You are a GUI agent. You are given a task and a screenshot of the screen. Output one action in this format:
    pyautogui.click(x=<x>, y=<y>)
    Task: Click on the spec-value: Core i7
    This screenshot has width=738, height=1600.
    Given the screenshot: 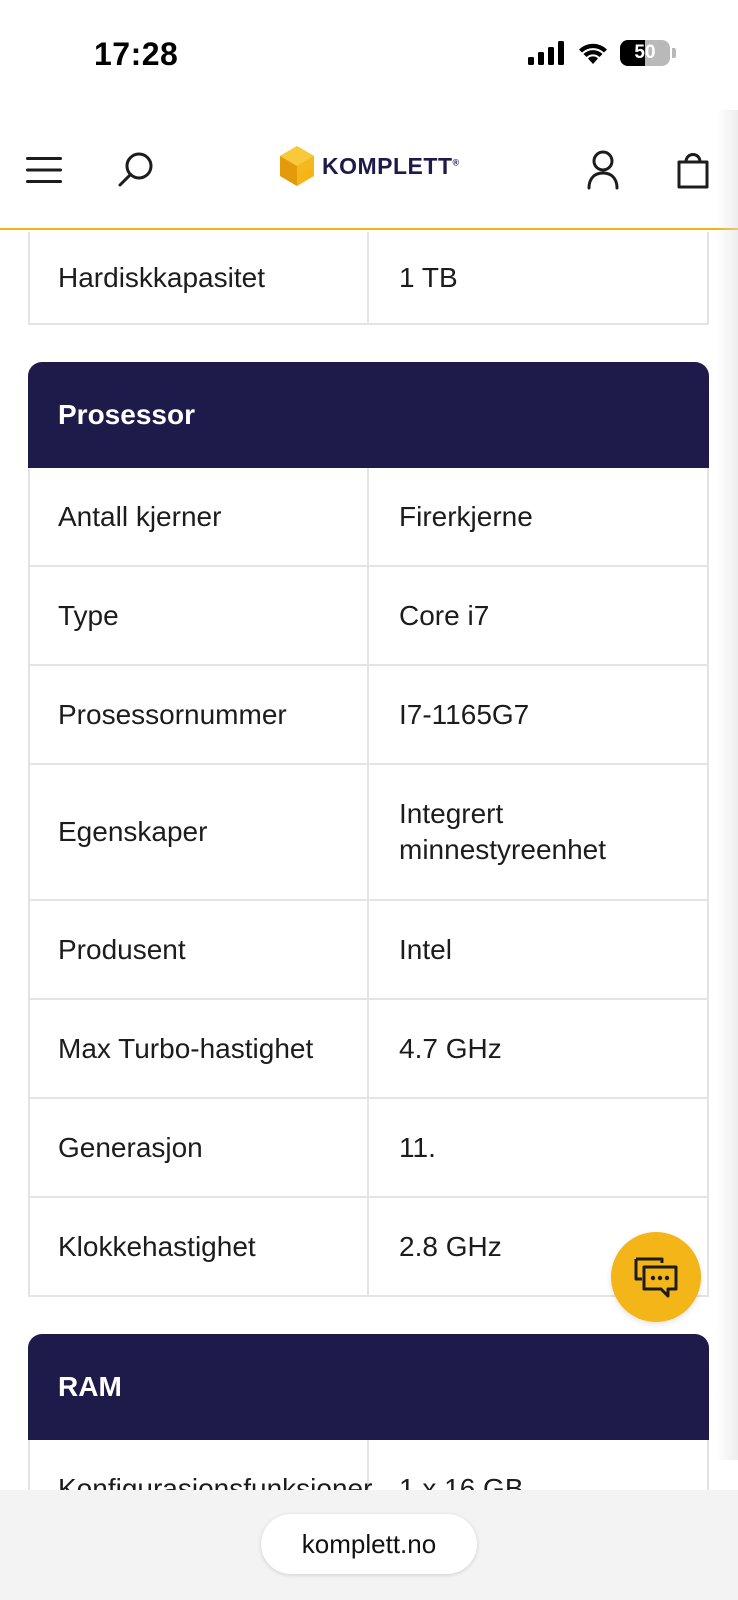 What is the action you would take?
    pyautogui.click(x=444, y=615)
    